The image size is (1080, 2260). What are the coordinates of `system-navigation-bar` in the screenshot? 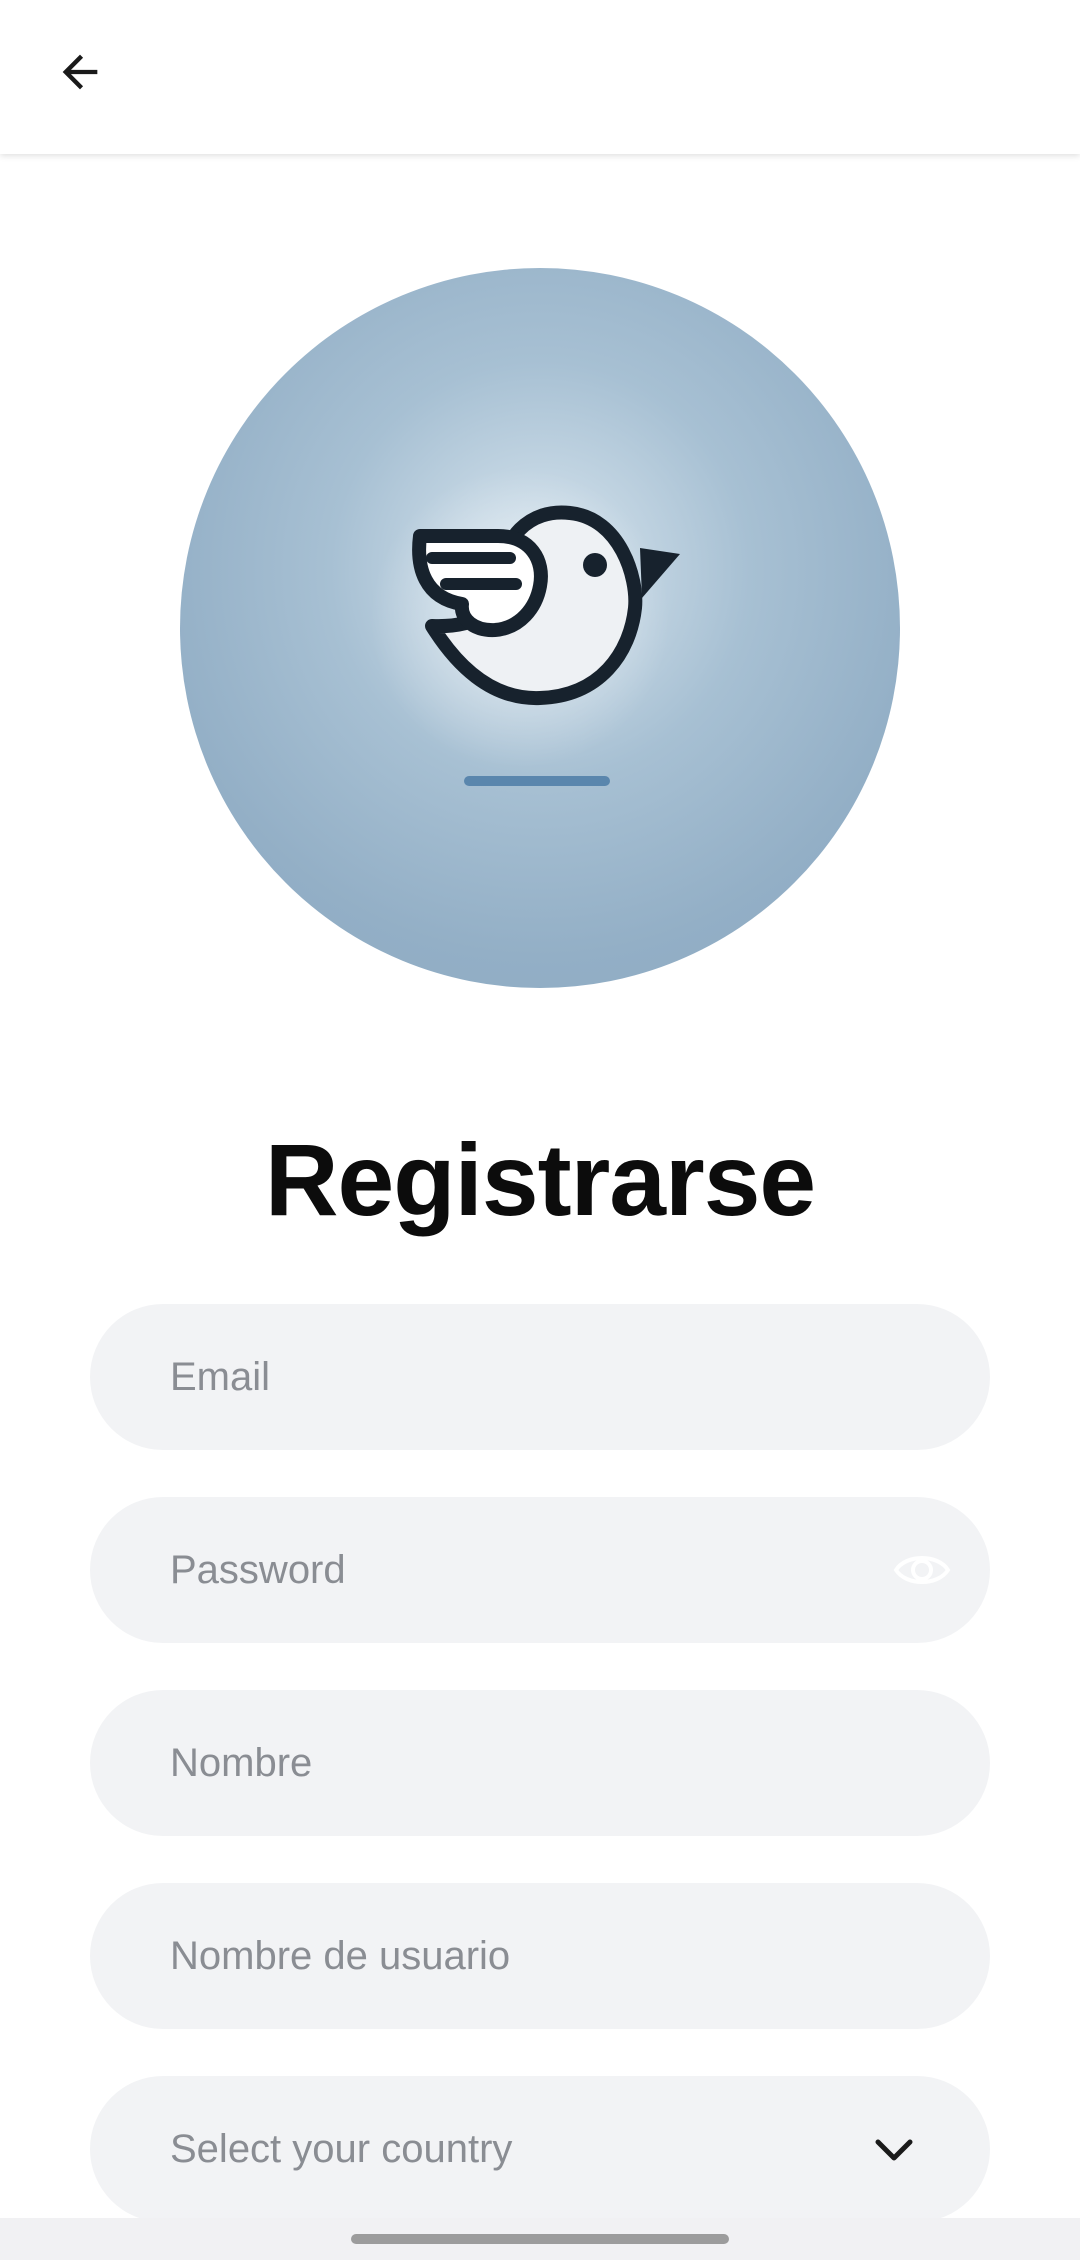 It's located at (540, 2239).